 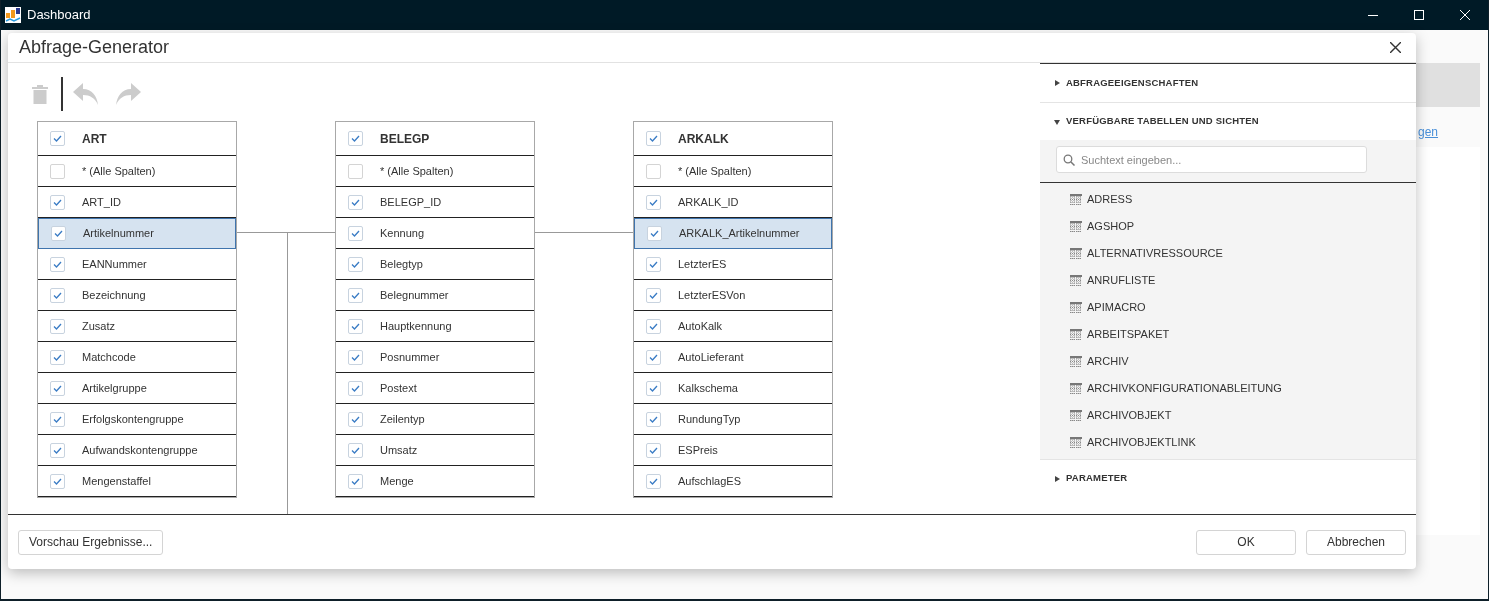 What do you see at coordinates (1228, 226) in the screenshot?
I see `table-list-item: AGSHOP` at bounding box center [1228, 226].